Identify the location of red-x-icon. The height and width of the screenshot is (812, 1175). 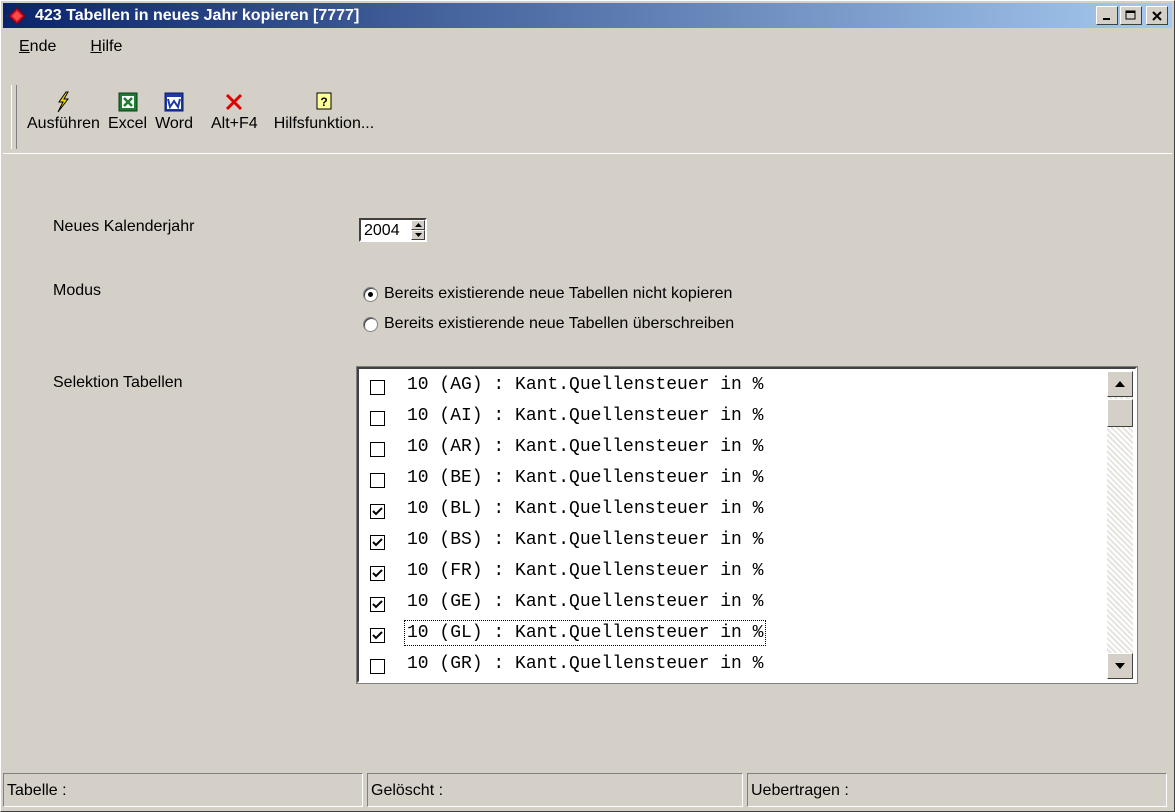
(234, 102).